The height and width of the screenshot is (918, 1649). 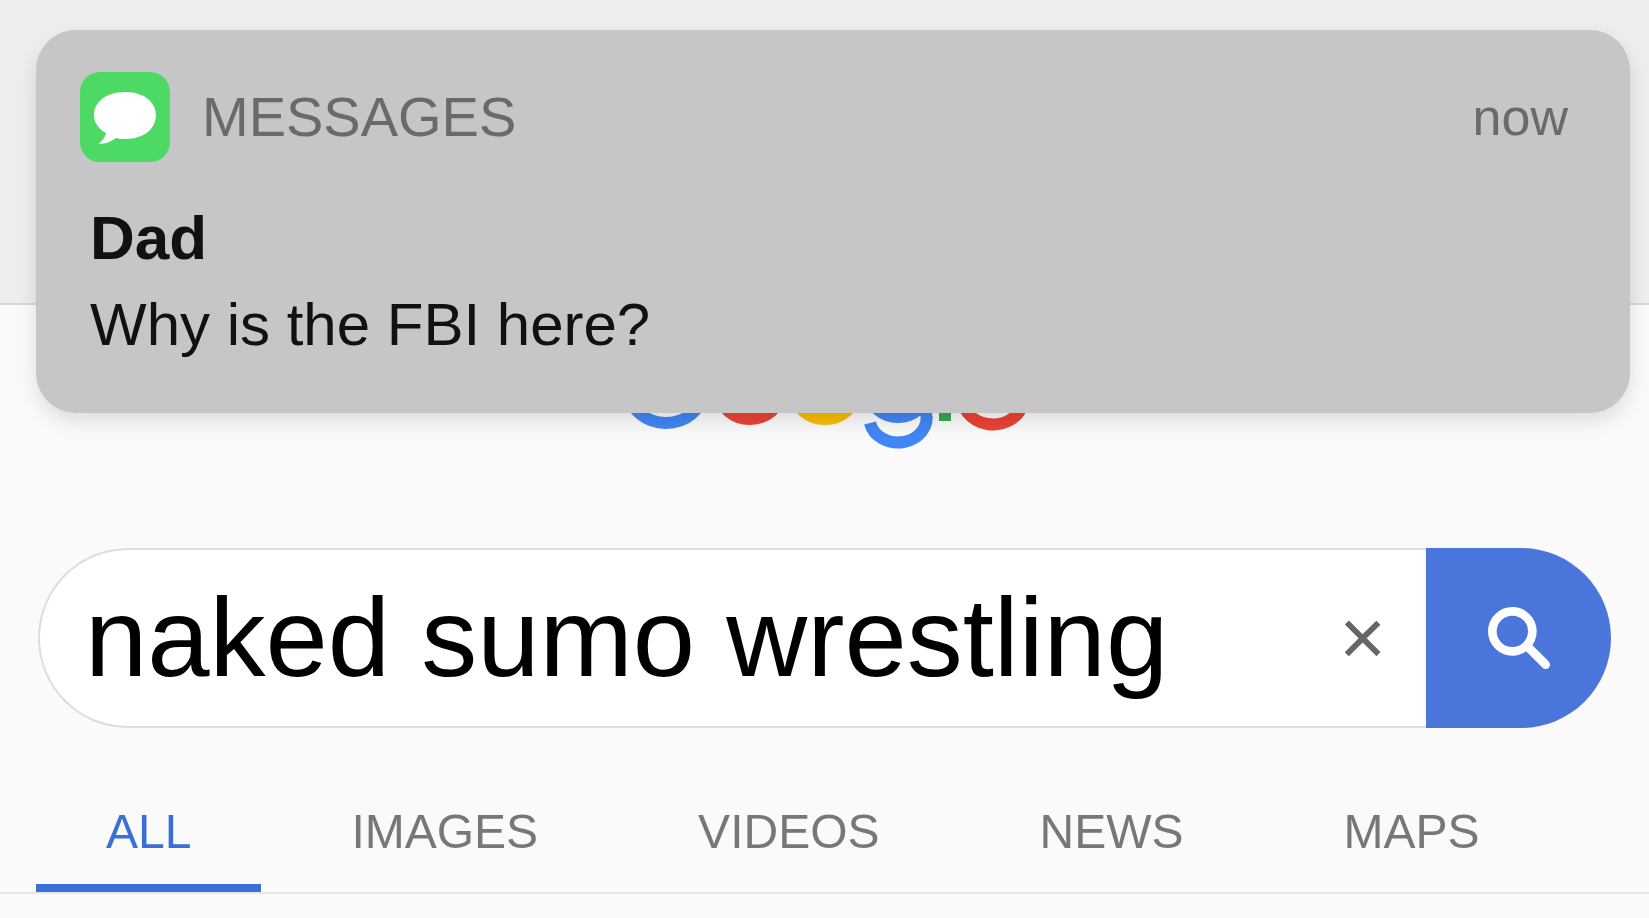 What do you see at coordinates (149, 850) in the screenshot?
I see `tab: ALL` at bounding box center [149, 850].